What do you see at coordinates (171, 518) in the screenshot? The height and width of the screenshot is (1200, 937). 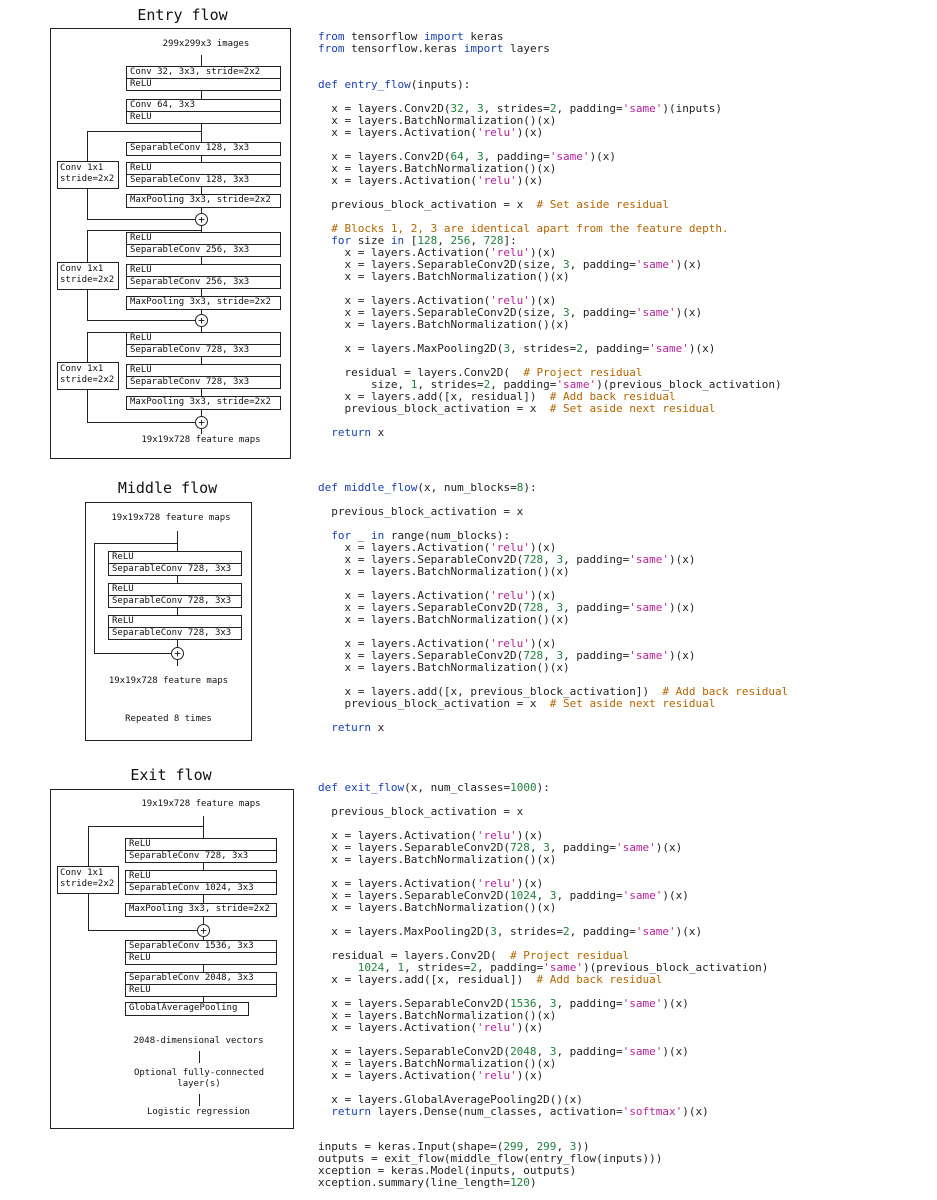 I see `middle-input-label: 19x19x728 feature maps` at bounding box center [171, 518].